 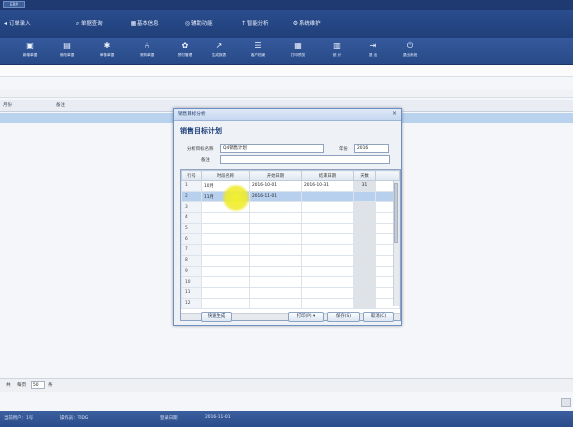 I want to click on toolbar-button-3: ✱ 审核单据, so click(x=107, y=51).